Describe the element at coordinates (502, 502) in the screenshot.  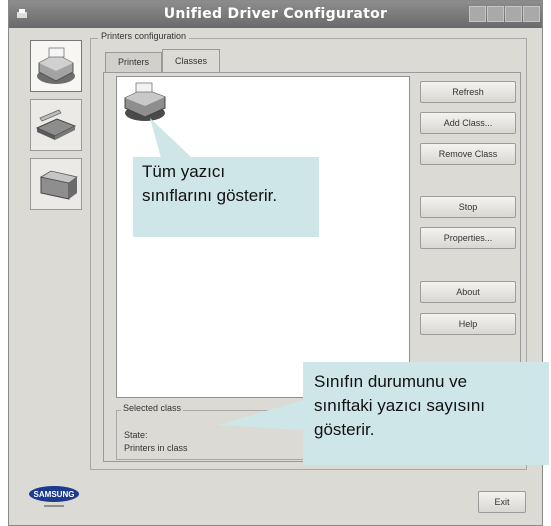
I see `exit-button: Exit` at that location.